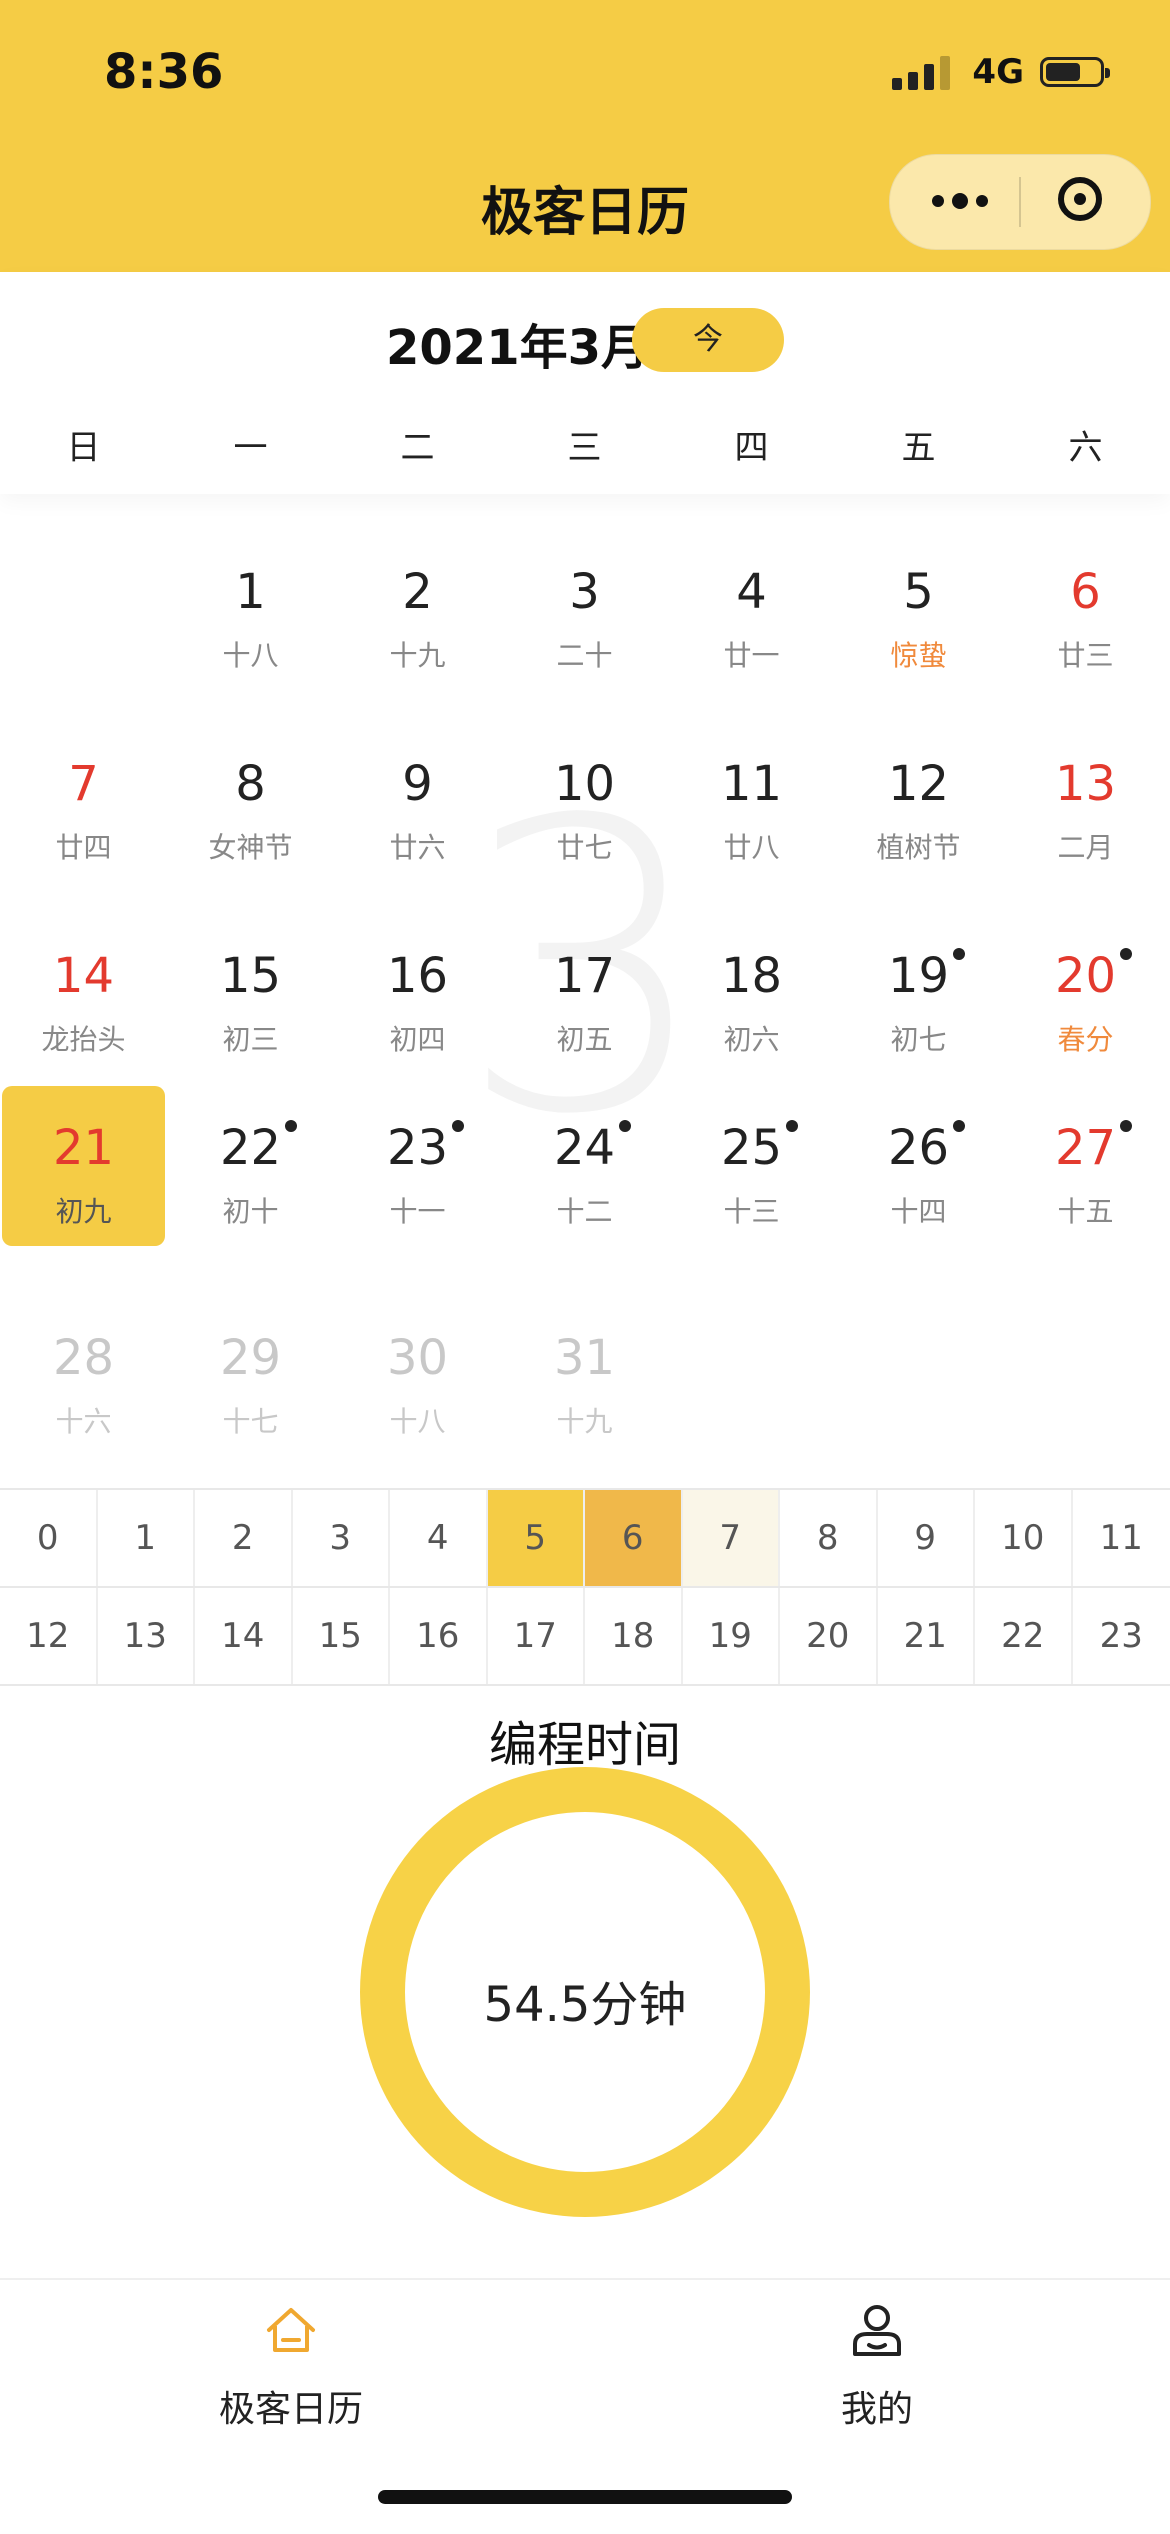  I want to click on day-number: 28, so click(83, 1358).